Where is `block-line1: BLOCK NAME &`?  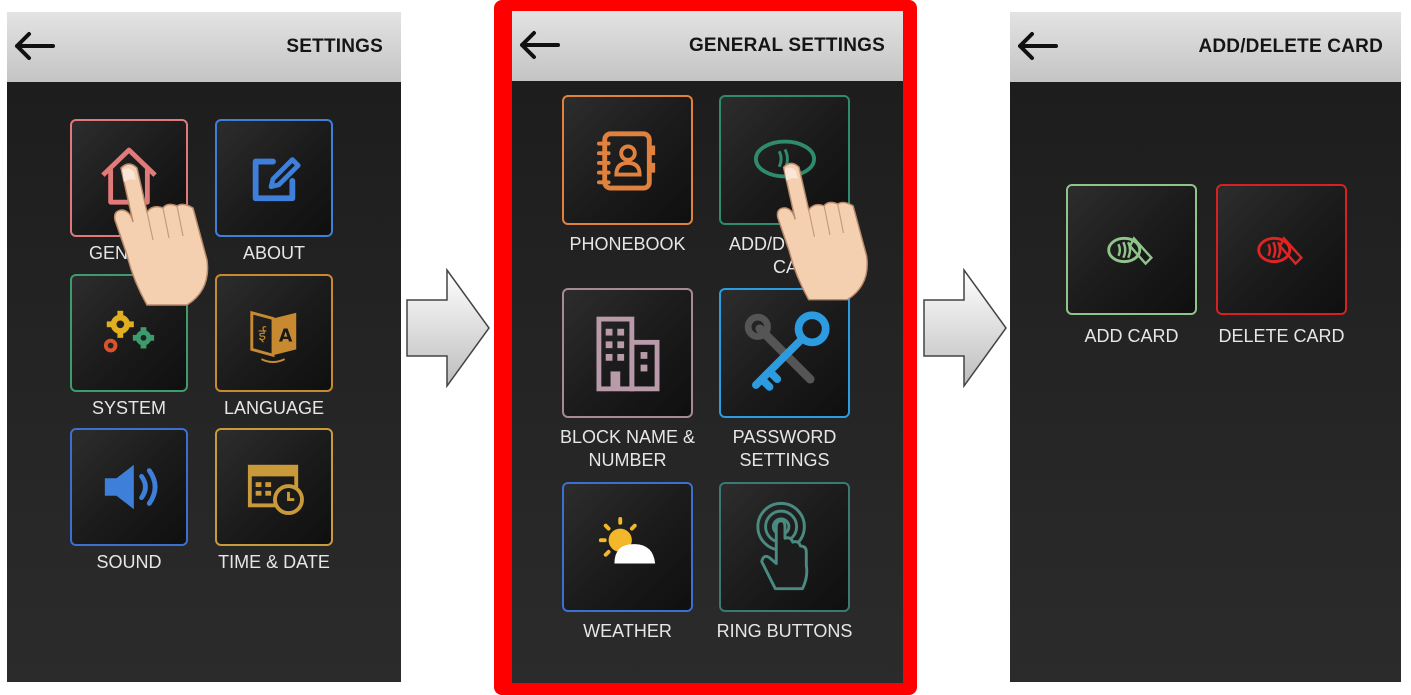
block-line1: BLOCK NAME & is located at coordinates (627, 437).